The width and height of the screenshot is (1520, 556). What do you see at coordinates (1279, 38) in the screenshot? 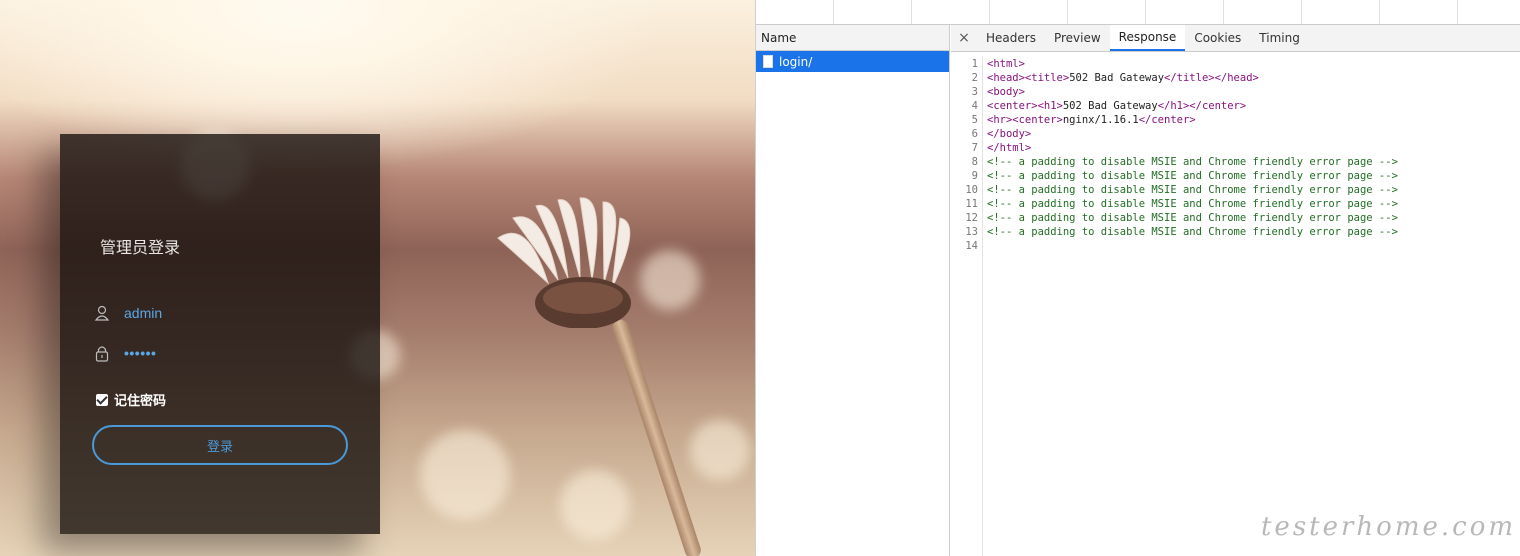
I see `tab-timing: Timing` at bounding box center [1279, 38].